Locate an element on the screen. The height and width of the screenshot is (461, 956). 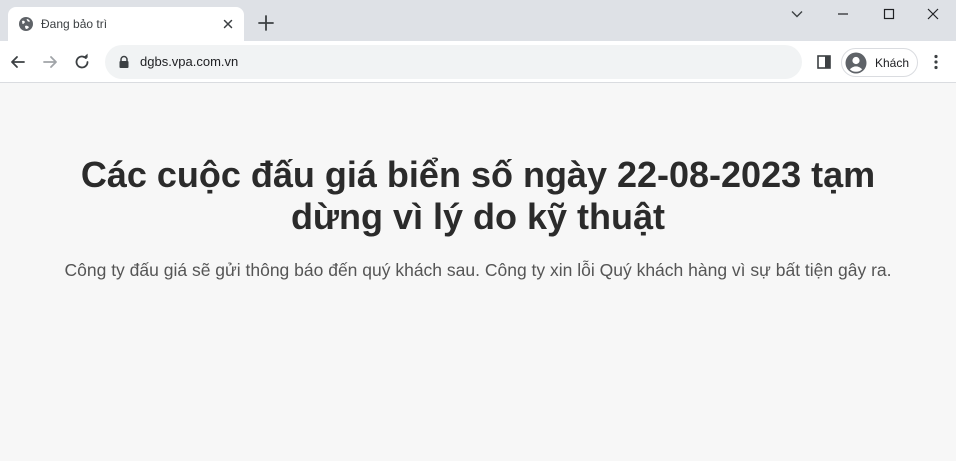
arrow-left-icon is located at coordinates (18, 62).